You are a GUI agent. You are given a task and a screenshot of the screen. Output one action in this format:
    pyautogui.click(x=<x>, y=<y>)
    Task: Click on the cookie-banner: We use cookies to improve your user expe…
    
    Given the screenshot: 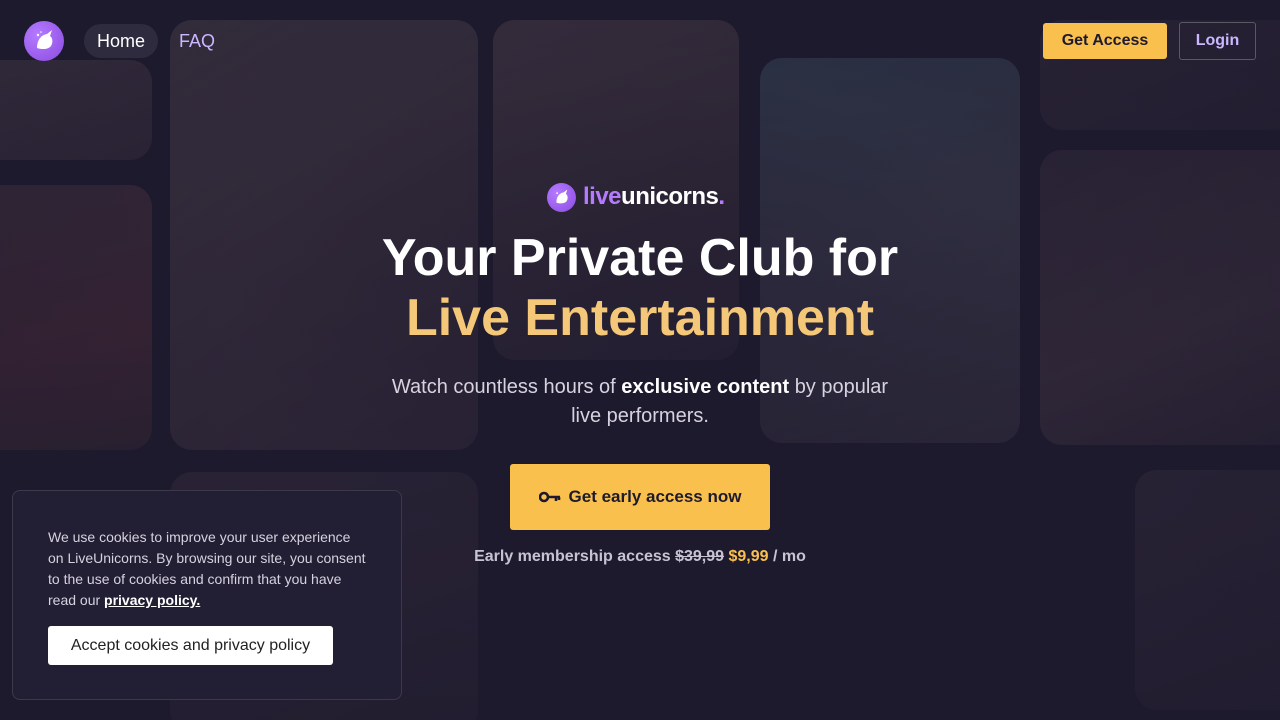 What is the action you would take?
    pyautogui.click(x=207, y=595)
    